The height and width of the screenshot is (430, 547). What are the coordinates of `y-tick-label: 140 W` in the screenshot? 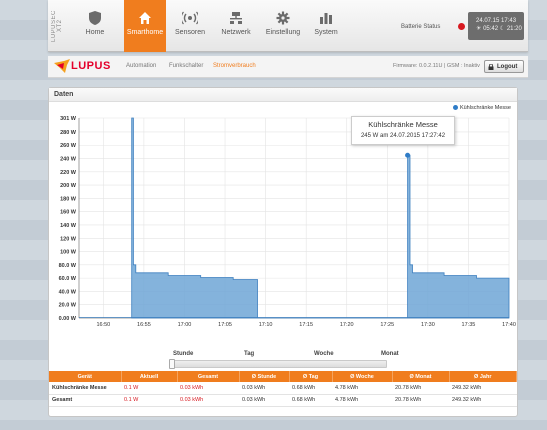 It's located at (68, 226).